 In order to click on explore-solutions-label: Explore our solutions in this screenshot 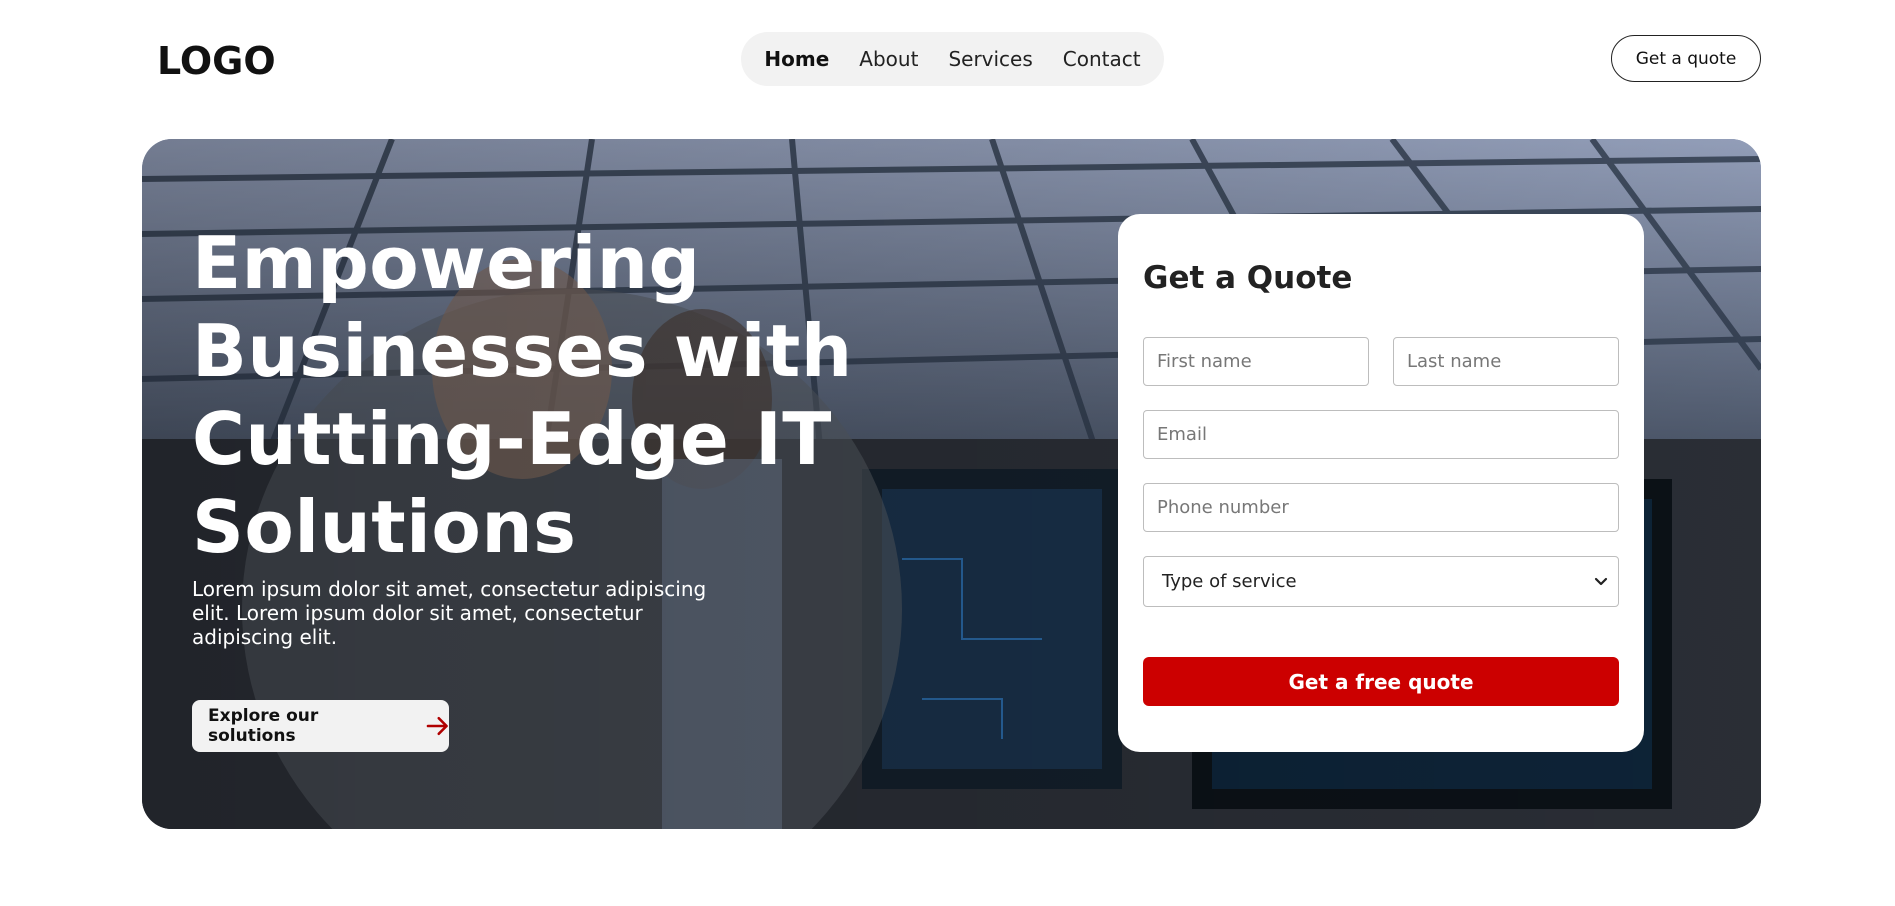, I will do `click(263, 726)`.